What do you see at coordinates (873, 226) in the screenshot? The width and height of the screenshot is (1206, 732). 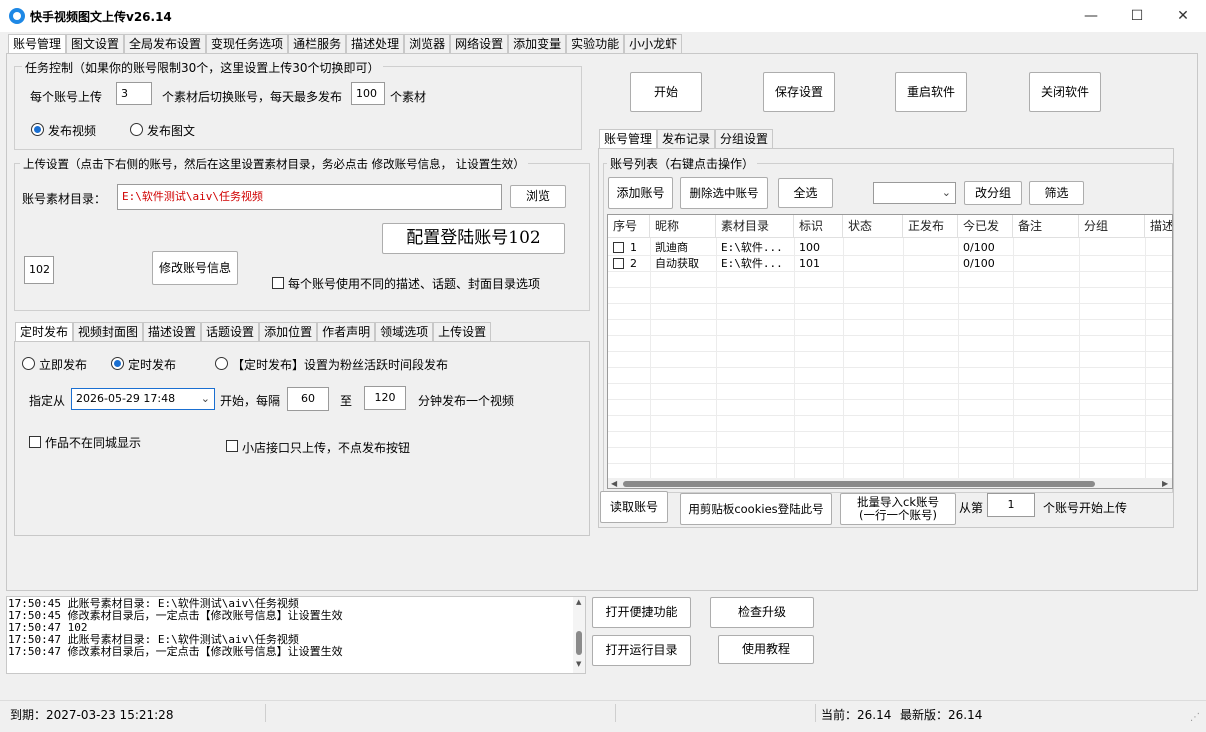 I see `col-status: 状态` at bounding box center [873, 226].